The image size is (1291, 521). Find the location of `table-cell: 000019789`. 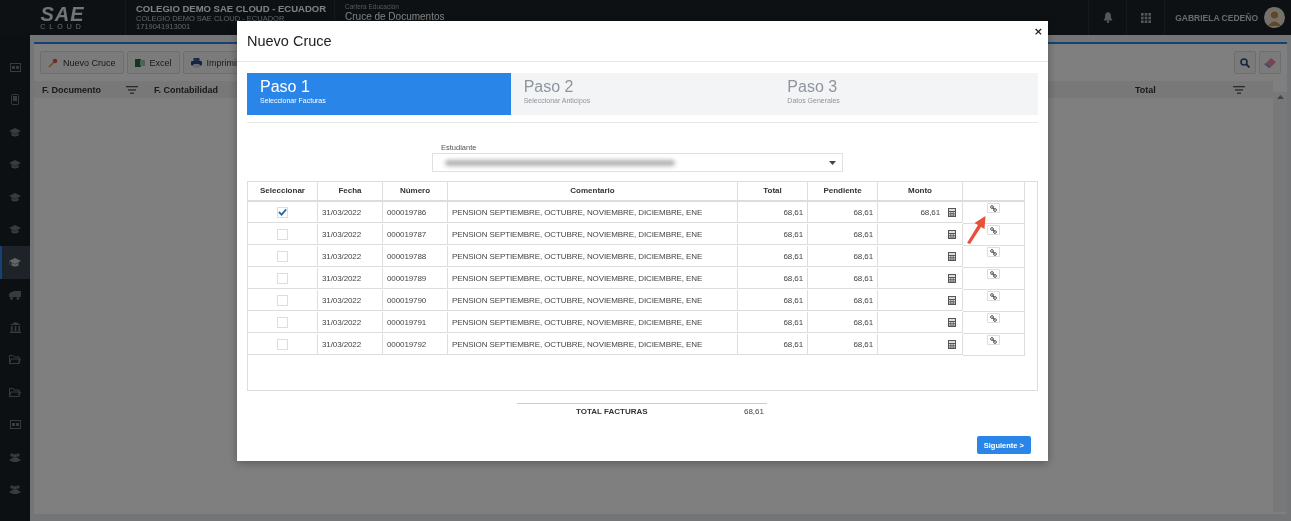

table-cell: 000019789 is located at coordinates (407, 278).